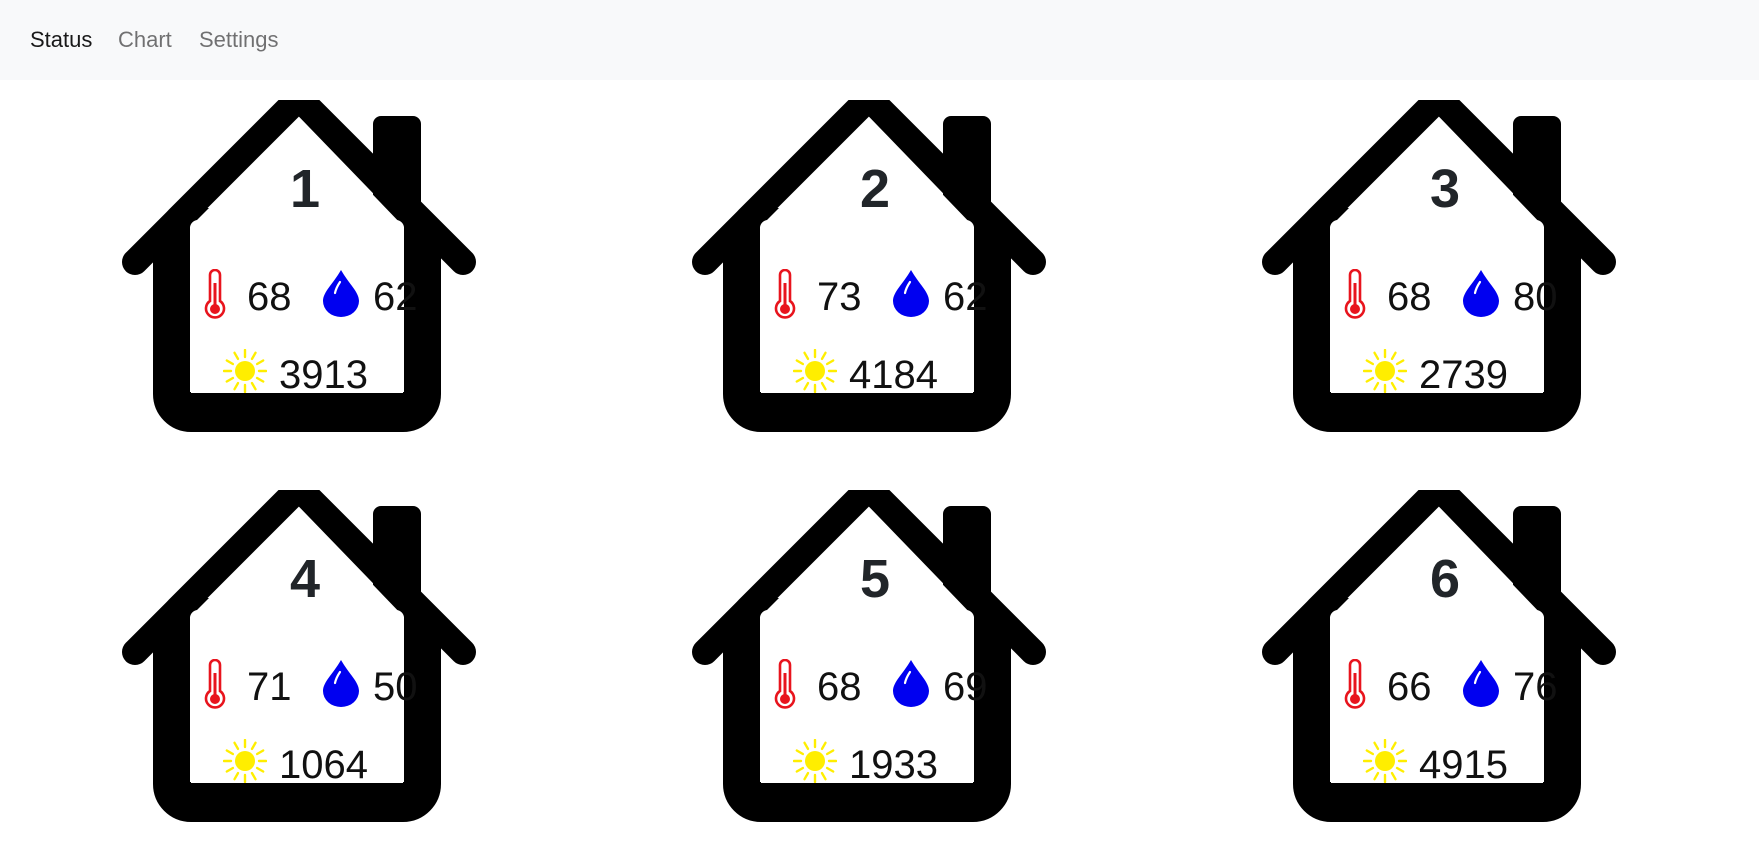  I want to click on house-number: 5, so click(875, 579).